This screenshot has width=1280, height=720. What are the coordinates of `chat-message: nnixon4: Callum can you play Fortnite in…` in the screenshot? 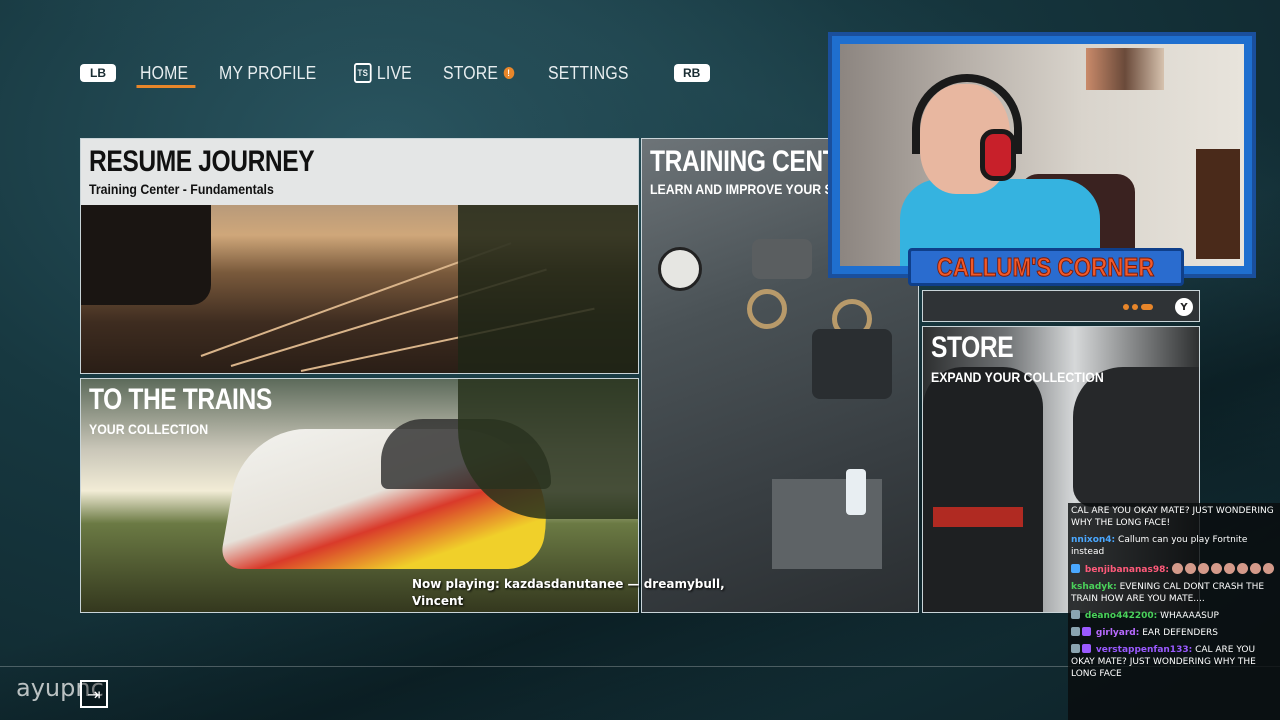 It's located at (1174, 546).